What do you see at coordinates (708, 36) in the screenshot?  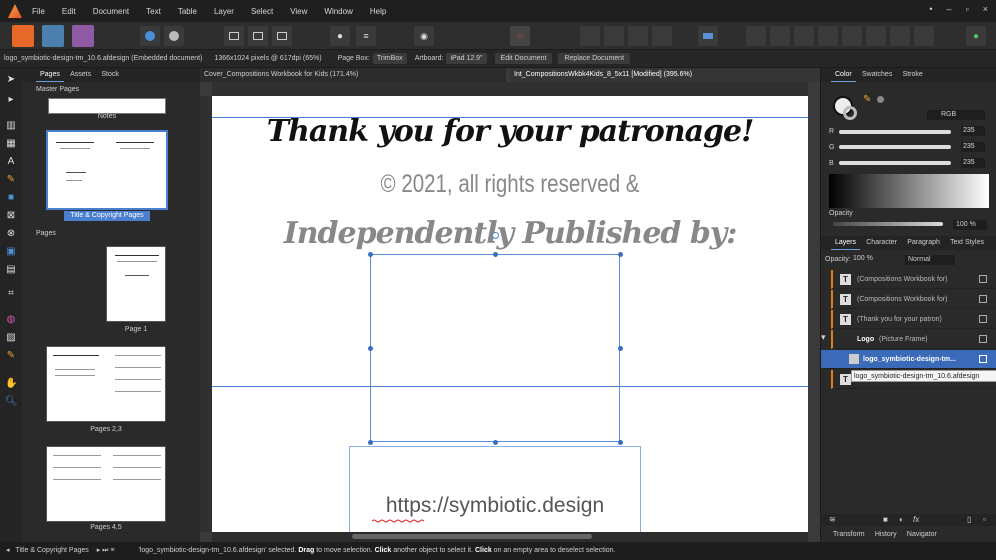 I see `align-icon` at bounding box center [708, 36].